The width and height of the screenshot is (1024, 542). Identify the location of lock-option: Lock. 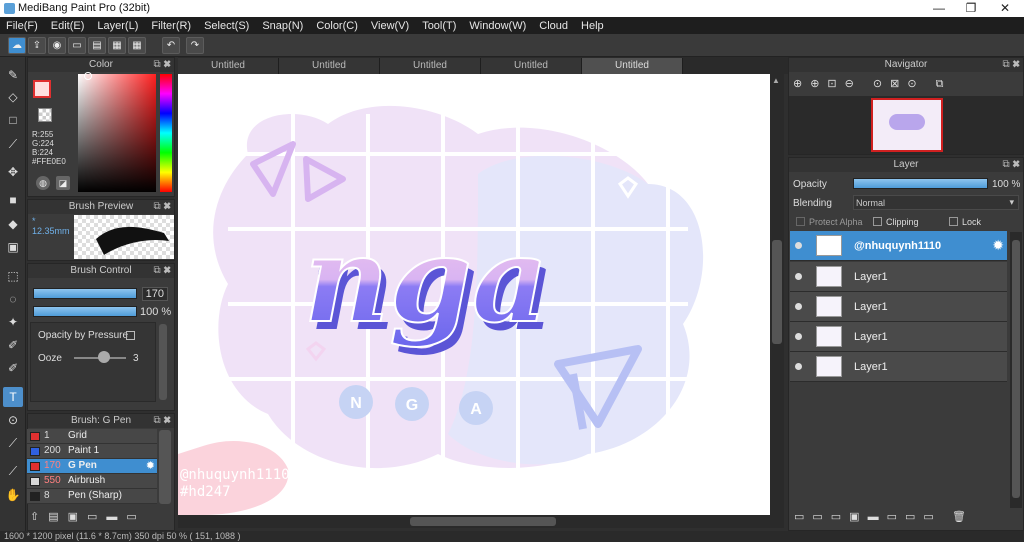
(965, 222).